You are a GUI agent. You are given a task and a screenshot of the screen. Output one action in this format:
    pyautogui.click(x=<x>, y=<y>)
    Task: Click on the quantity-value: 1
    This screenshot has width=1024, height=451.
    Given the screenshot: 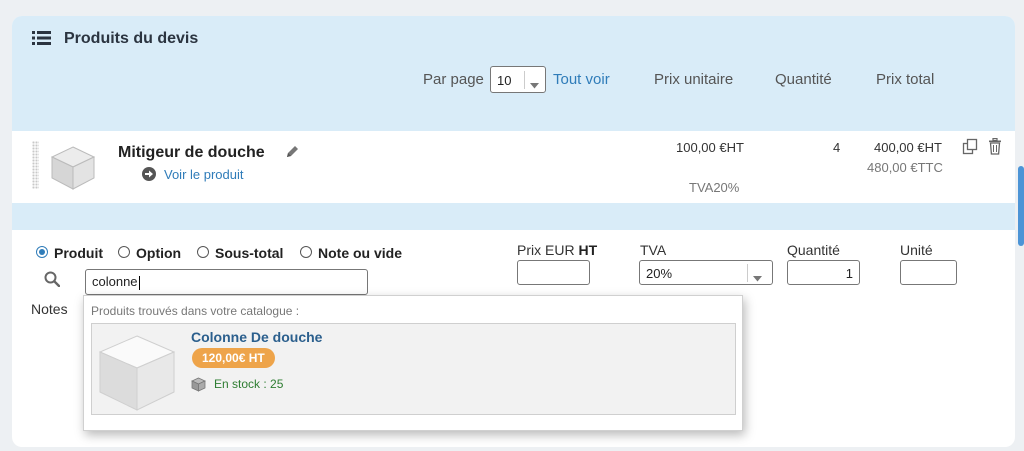 What is the action you would take?
    pyautogui.click(x=849, y=273)
    